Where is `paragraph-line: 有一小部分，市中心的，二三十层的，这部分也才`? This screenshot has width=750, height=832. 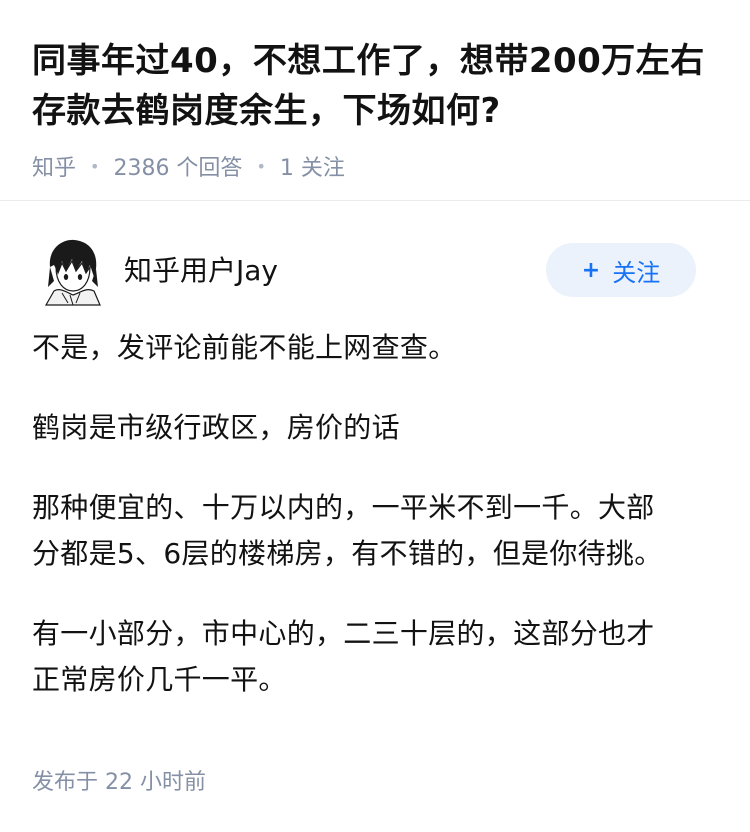
paragraph-line: 有一小部分，市中心的，二三十层的，这部分也才 is located at coordinates (343, 633).